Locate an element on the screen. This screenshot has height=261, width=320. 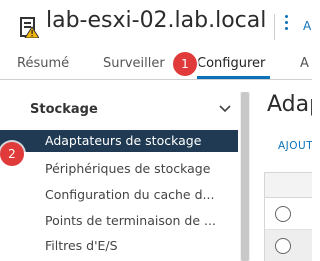
callout-badge-2: 2 is located at coordinates (12, 154).